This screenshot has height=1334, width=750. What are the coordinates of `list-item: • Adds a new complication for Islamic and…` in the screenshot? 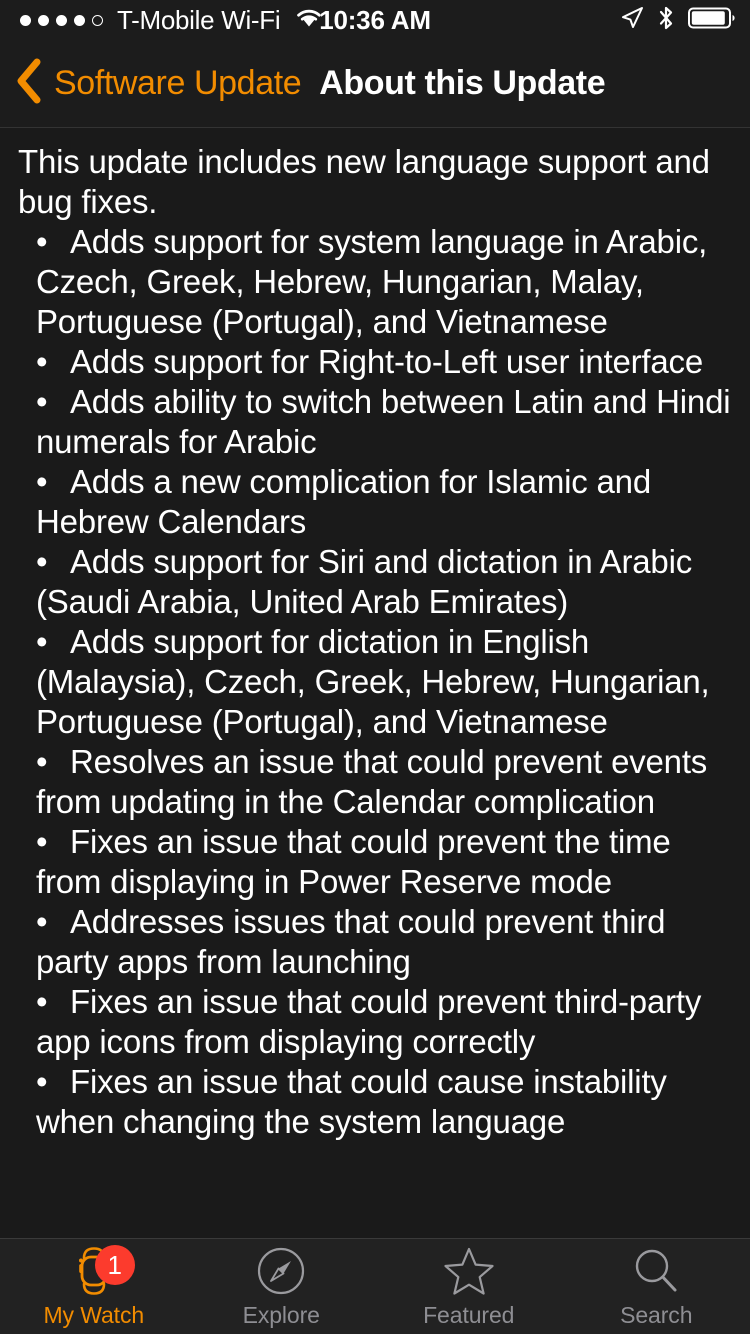 It's located at (375, 502).